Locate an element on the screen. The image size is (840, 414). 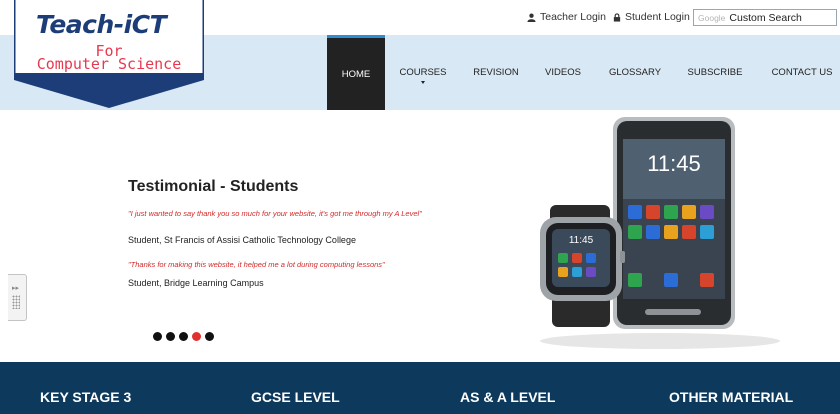
chevron-down-icon is located at coordinates (423, 82).